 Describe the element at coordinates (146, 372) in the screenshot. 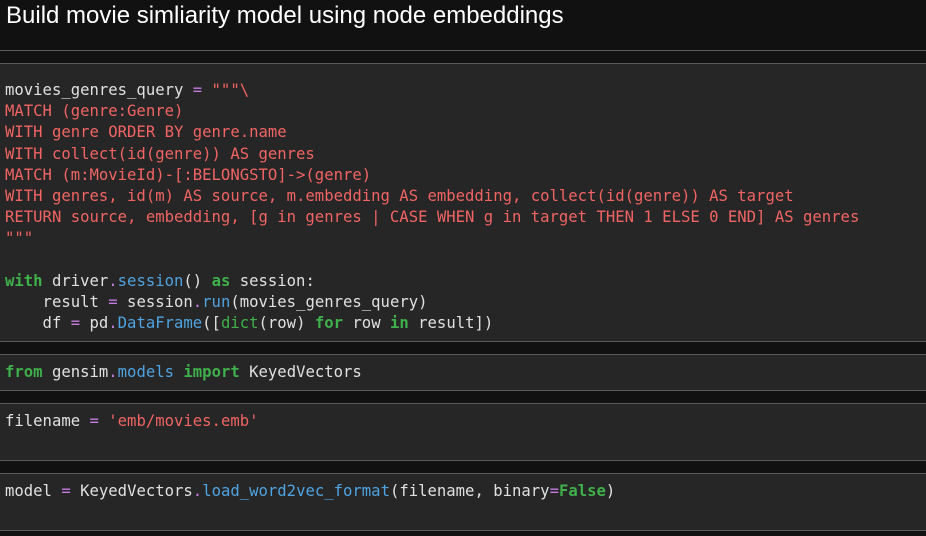

I see `code-token: models` at that location.